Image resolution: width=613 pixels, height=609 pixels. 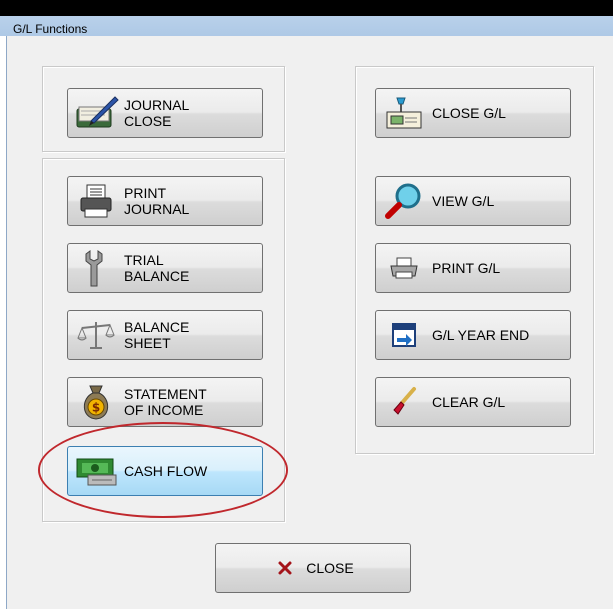 I want to click on highlight-circle, so click(x=163, y=470).